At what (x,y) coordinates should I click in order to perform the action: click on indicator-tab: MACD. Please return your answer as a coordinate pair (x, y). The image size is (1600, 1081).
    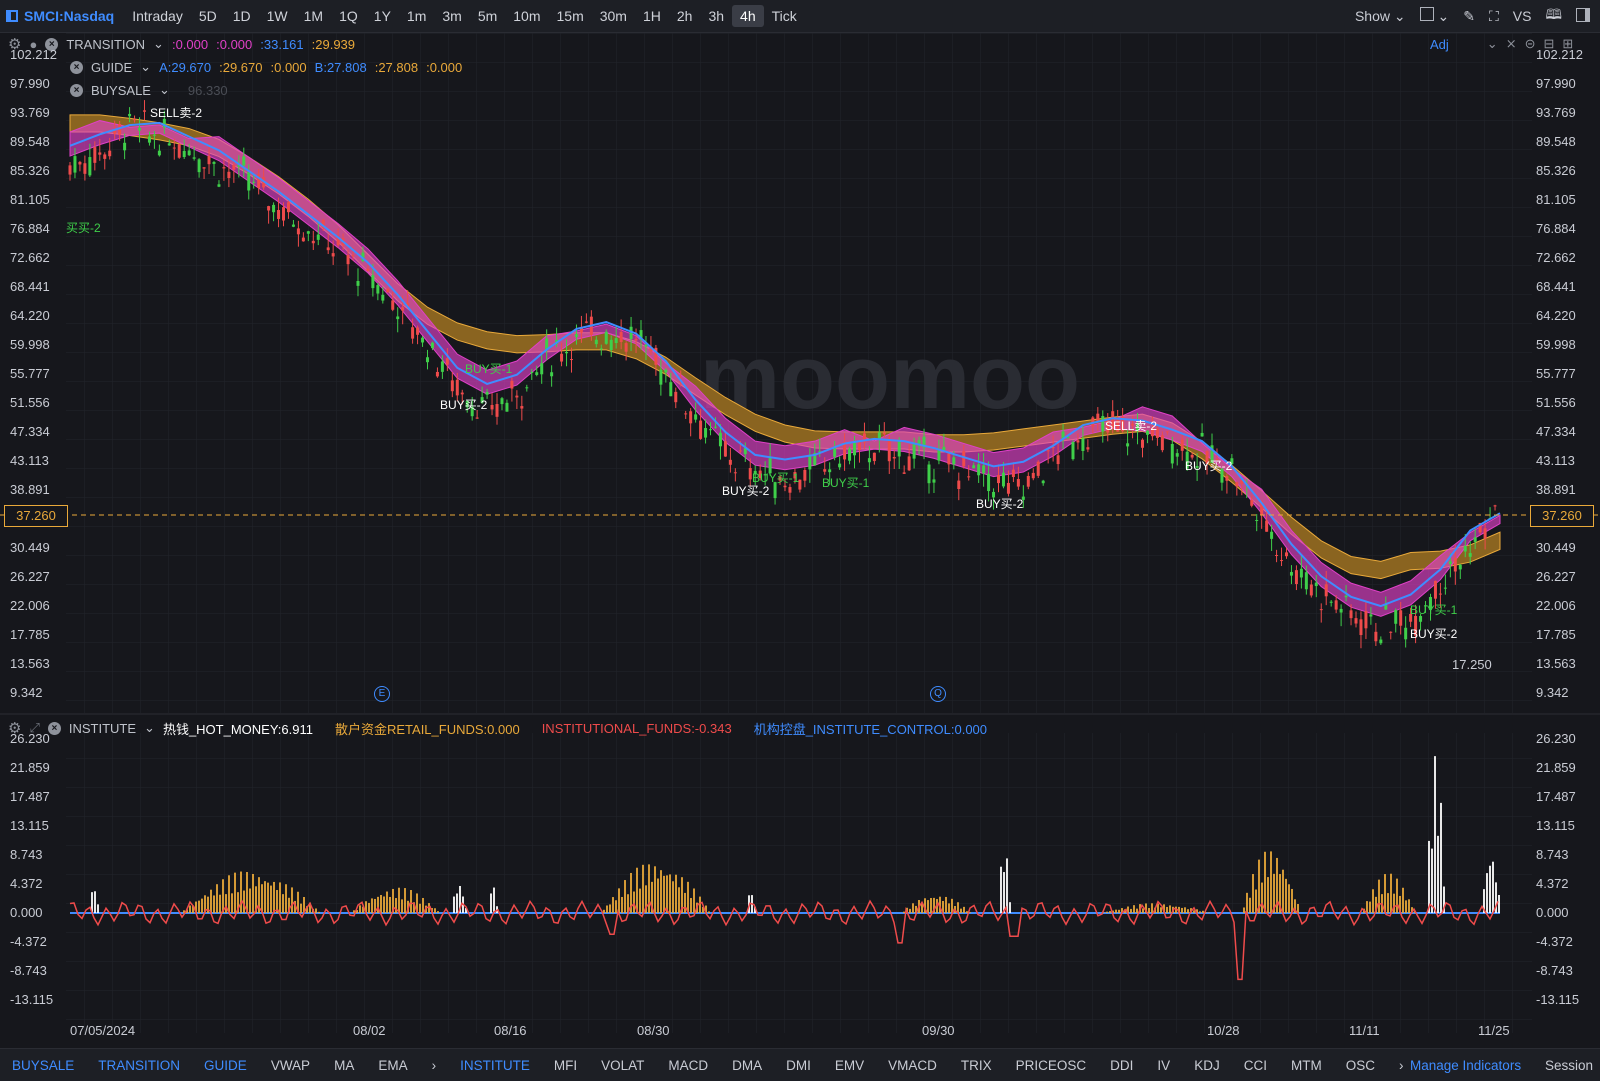
    Looking at the image, I should click on (688, 1065).